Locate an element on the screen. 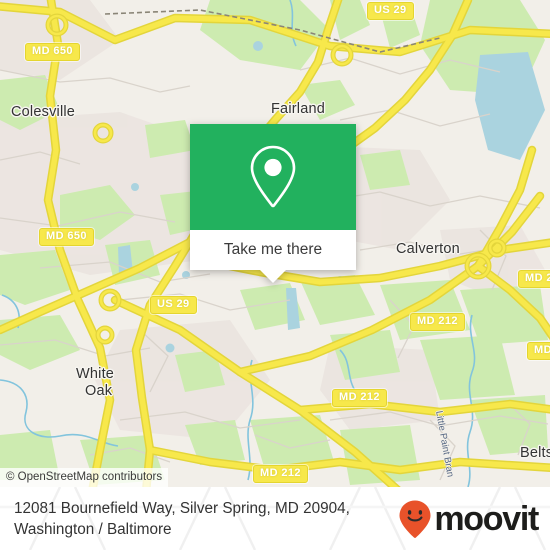 This screenshot has height=550, width=550. popup-header is located at coordinates (273, 177).